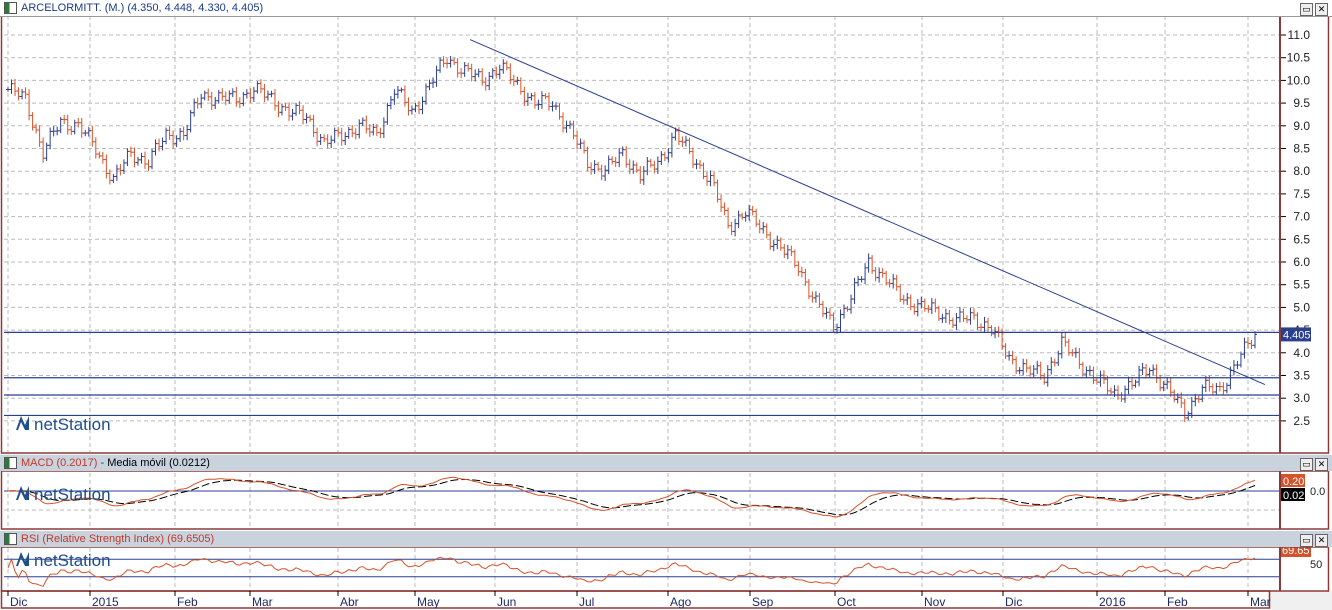  I want to click on x-tick-label: Nov, so click(934, 602).